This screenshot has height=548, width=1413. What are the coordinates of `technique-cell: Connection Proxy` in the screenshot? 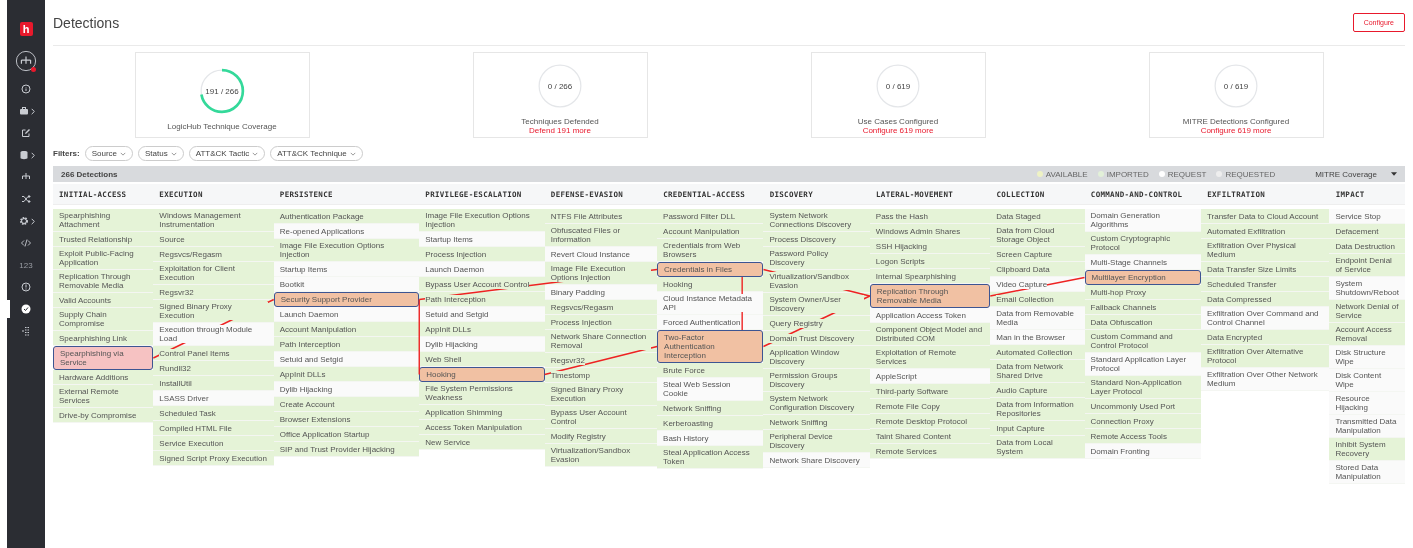 It's located at (1142, 421).